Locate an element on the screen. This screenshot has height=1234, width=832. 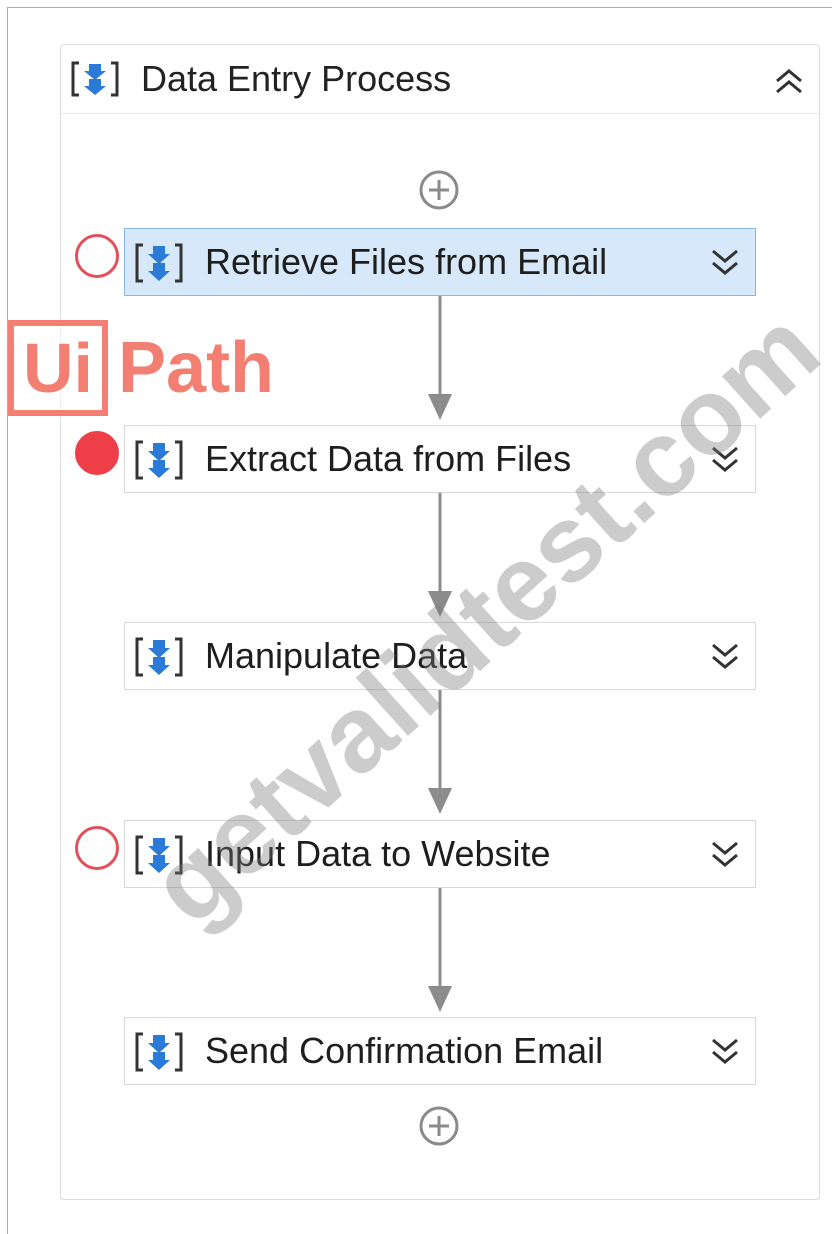
activity-send-confirmation: Send Confirmation Email is located at coordinates (440, 1051).